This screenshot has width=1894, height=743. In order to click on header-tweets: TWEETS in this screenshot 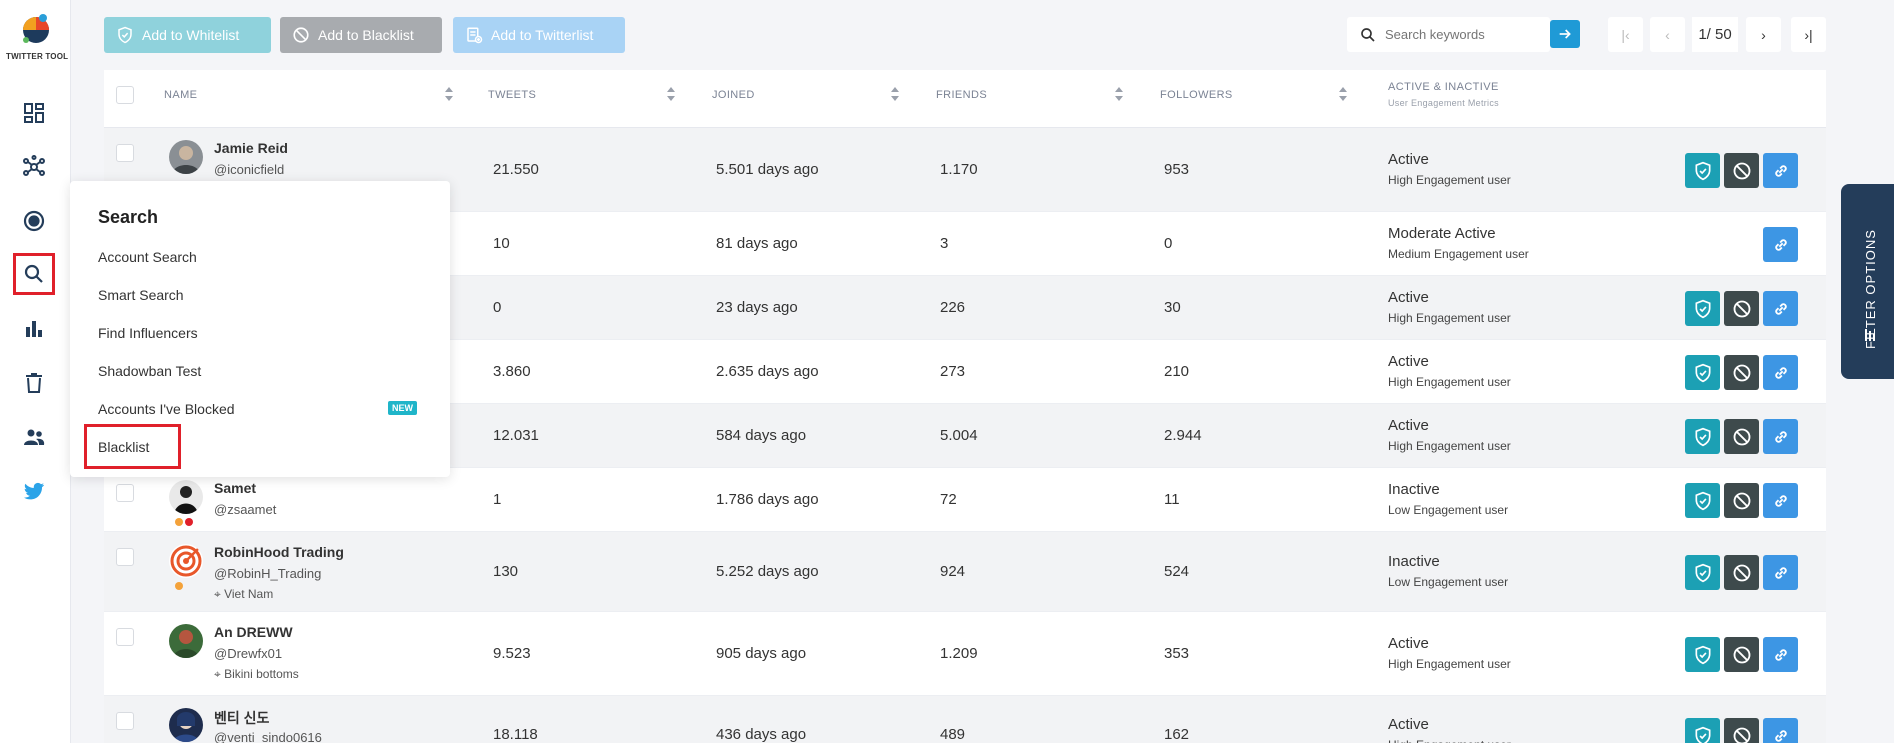, I will do `click(512, 95)`.